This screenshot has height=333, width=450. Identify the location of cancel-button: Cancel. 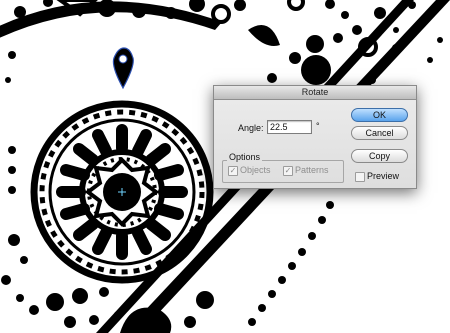
(379, 133).